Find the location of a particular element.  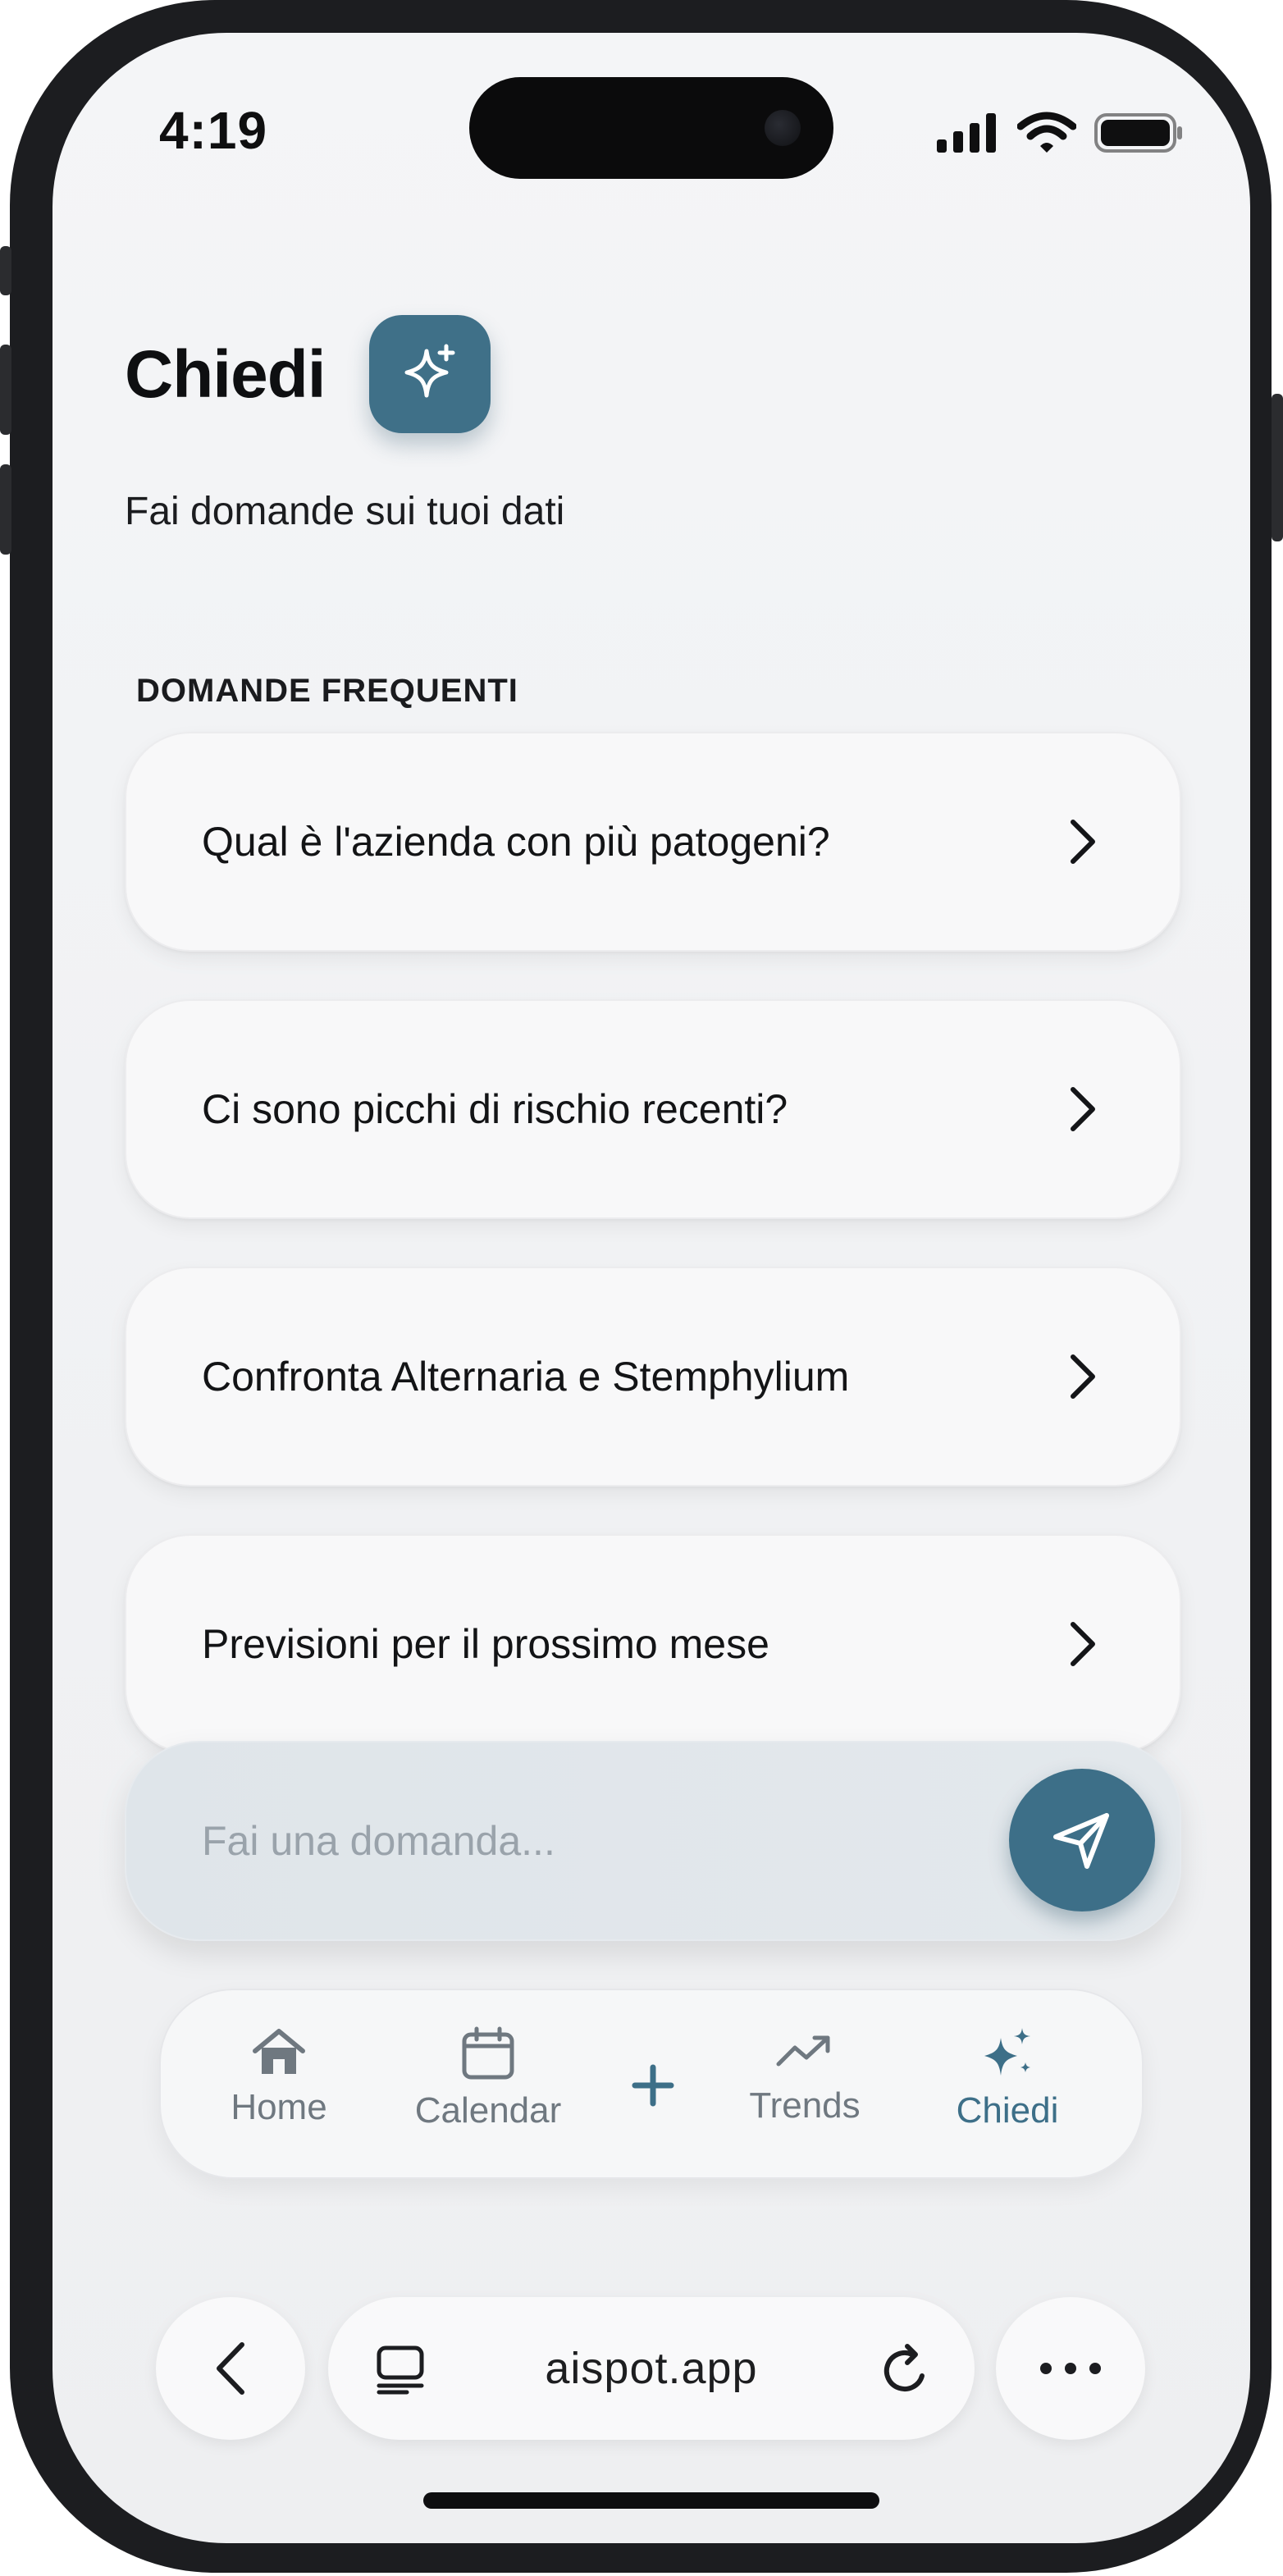

tab-home-label: Home is located at coordinates (279, 2107).